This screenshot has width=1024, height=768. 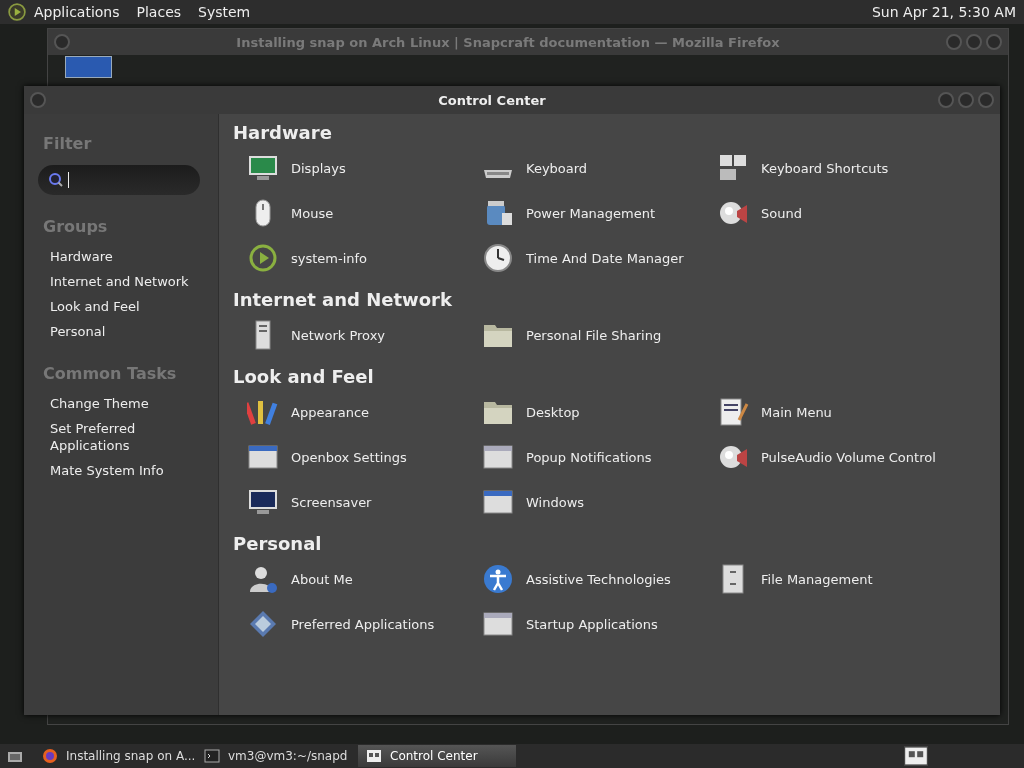 I want to click on applet-link: Displays, so click(x=318, y=168).